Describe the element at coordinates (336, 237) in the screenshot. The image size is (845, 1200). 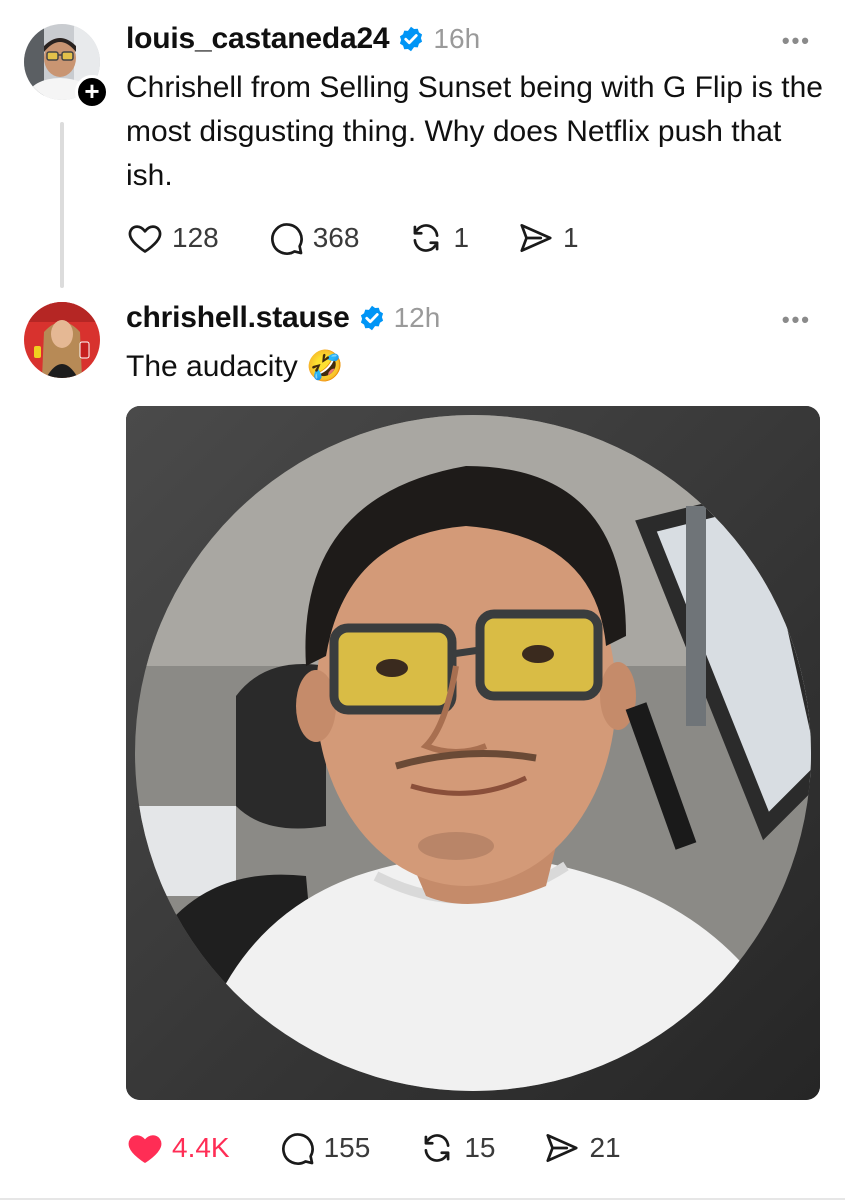
I see `reply-count: 368` at that location.